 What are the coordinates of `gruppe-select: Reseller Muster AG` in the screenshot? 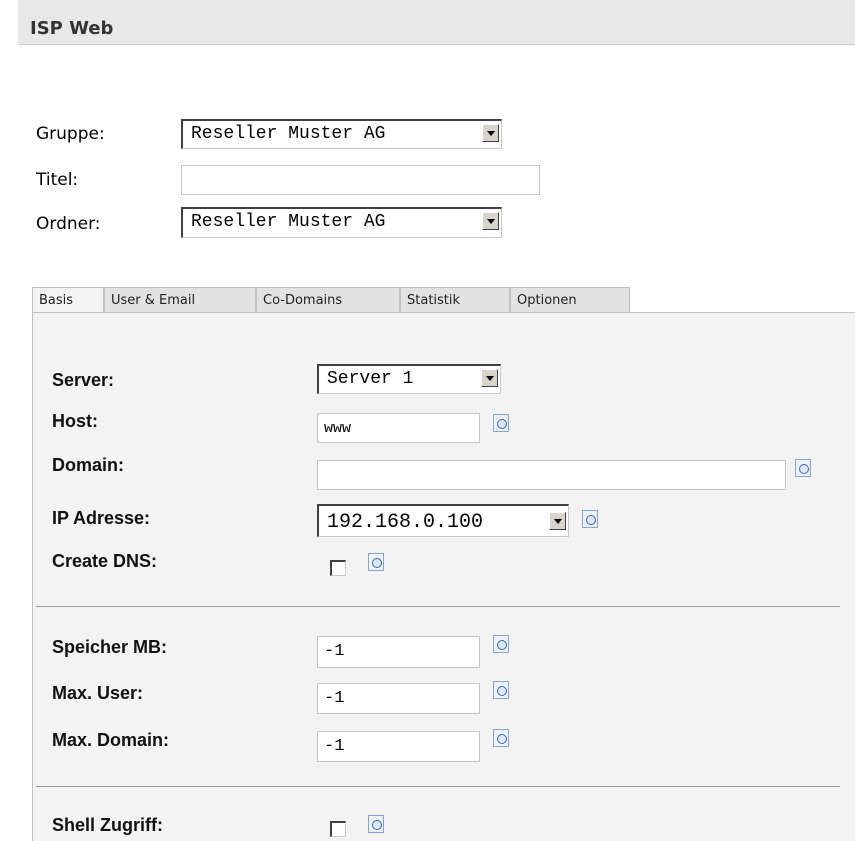 It's located at (341, 134).